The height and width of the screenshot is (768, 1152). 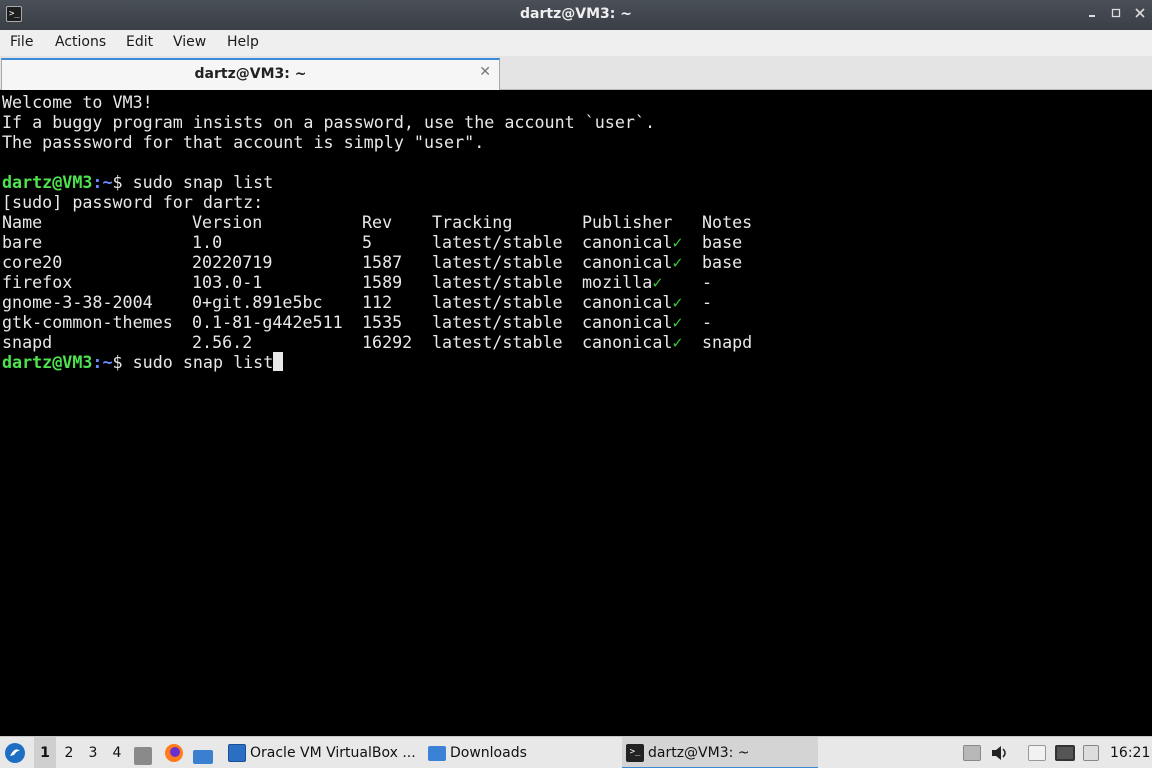 I want to click on power-icon, so click(x=1091, y=753).